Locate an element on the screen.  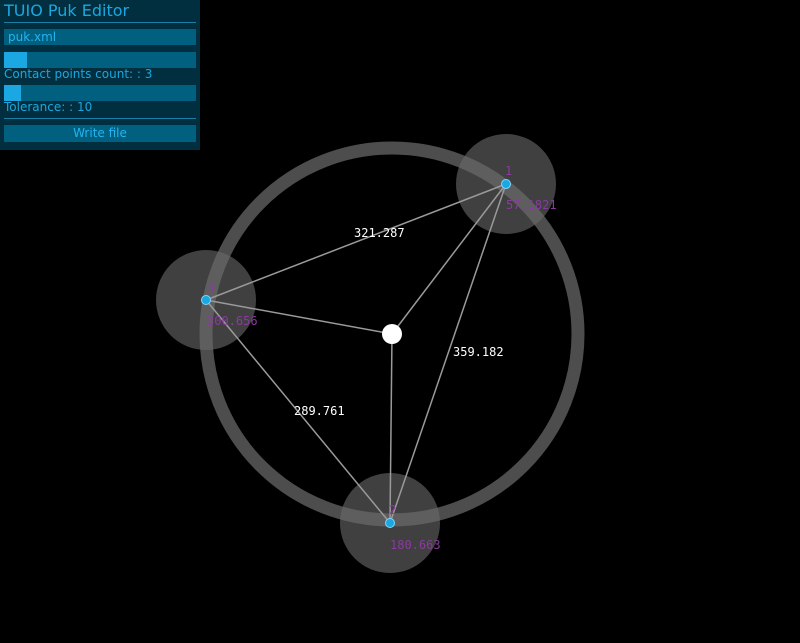
contact-points-slider is located at coordinates (100, 60).